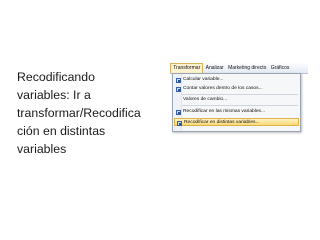  What do you see at coordinates (79, 113) in the screenshot?
I see `caption-line: transformar/Recodifica` at bounding box center [79, 113].